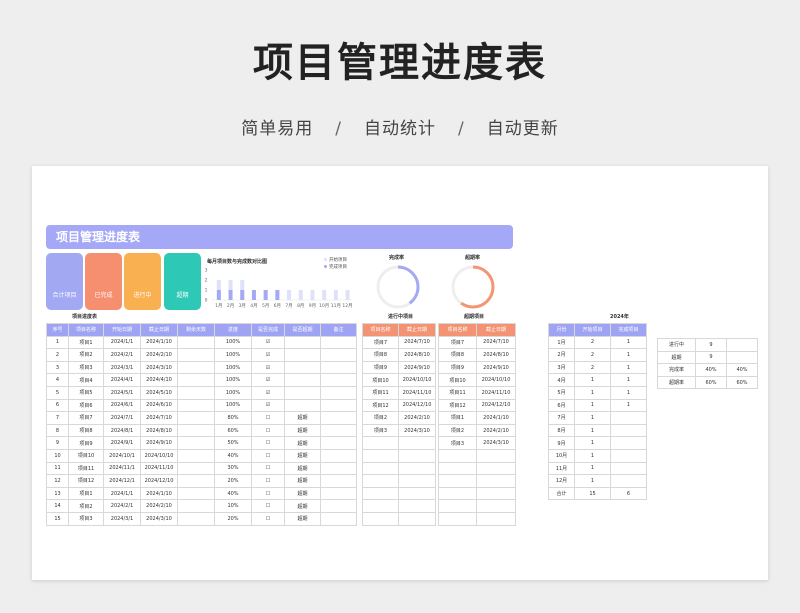  What do you see at coordinates (201, 468) in the screenshot?
I see `table-row: 11 项目11 2024/11/1 2024/11/10 30% ☐ 超期` at bounding box center [201, 468].